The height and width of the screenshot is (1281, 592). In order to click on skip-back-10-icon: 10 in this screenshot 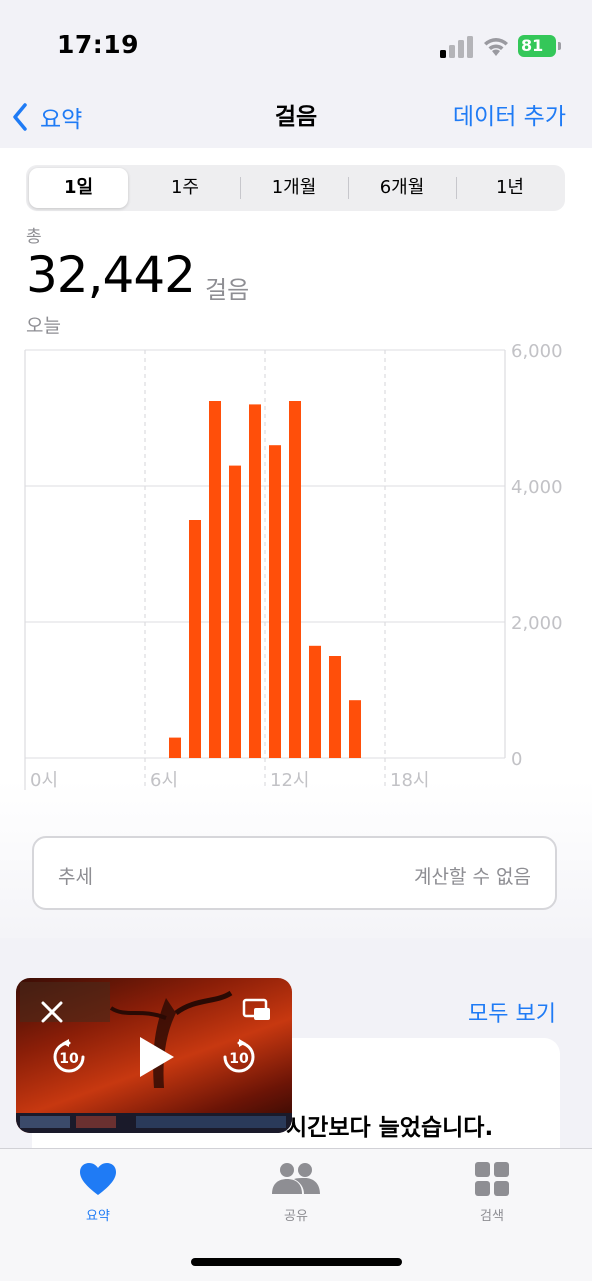, I will do `click(69, 1057)`.